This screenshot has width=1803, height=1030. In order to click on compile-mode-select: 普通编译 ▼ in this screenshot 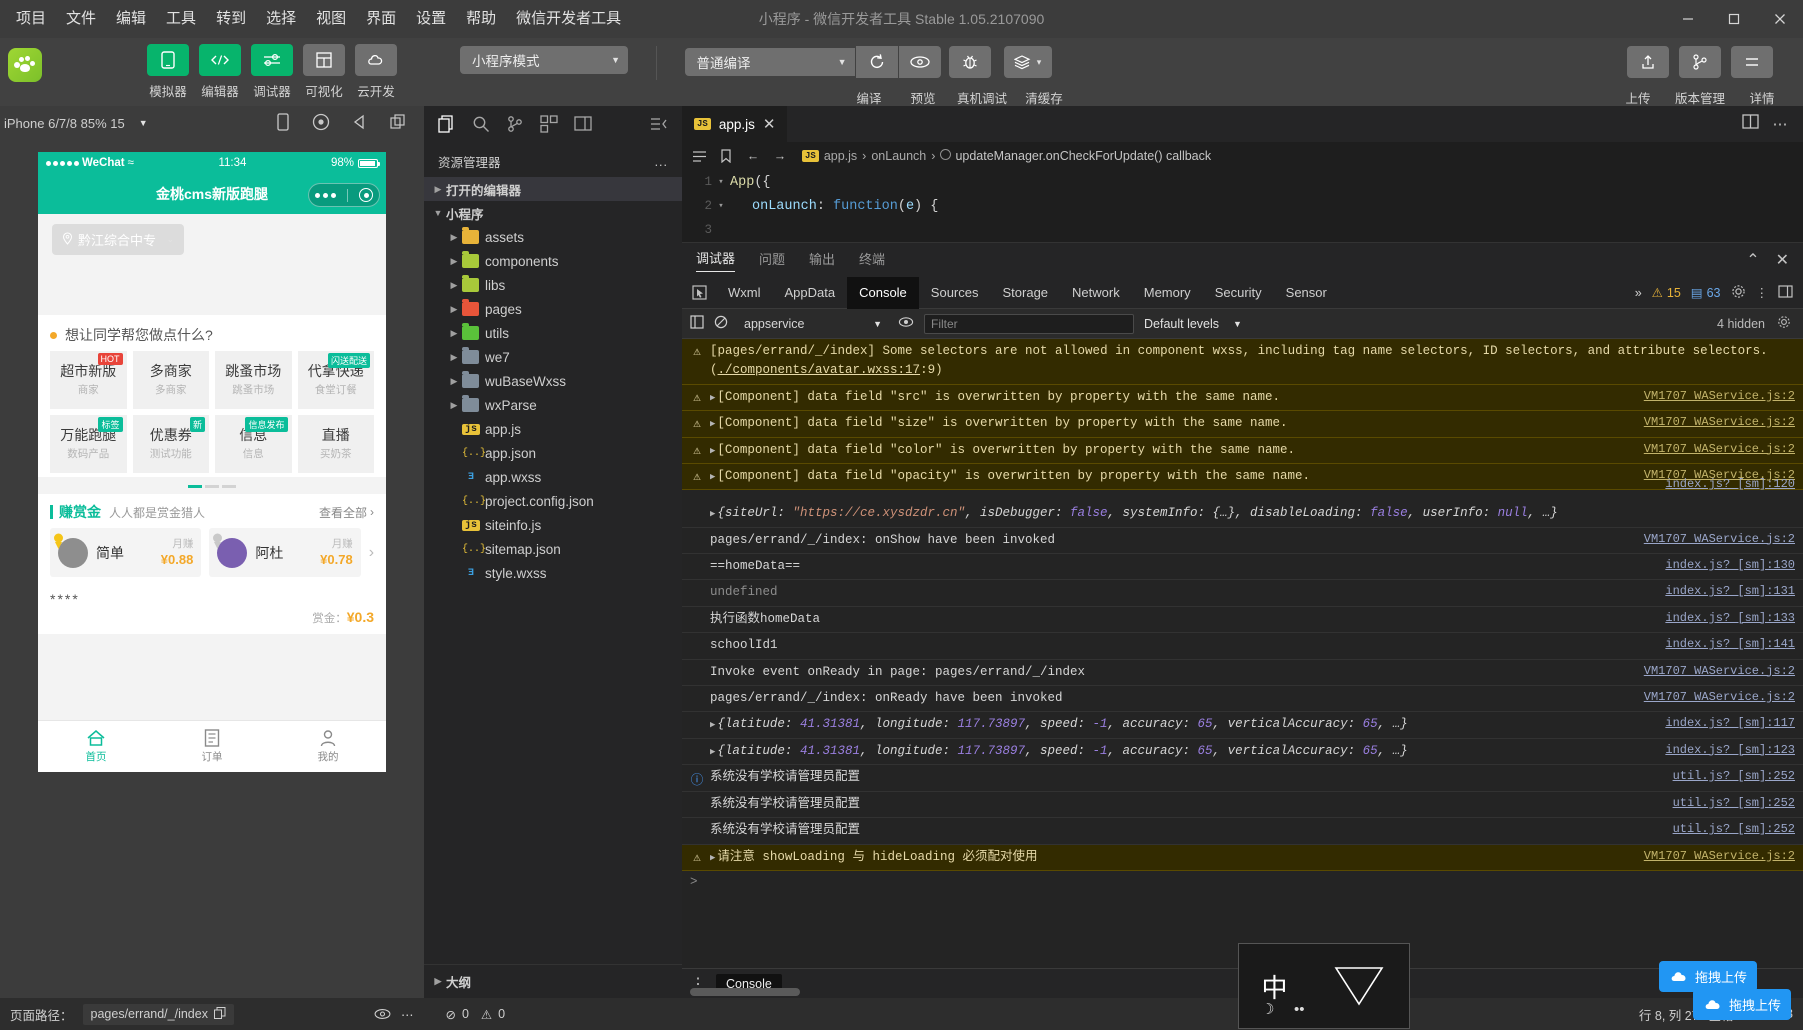, I will do `click(769, 62)`.